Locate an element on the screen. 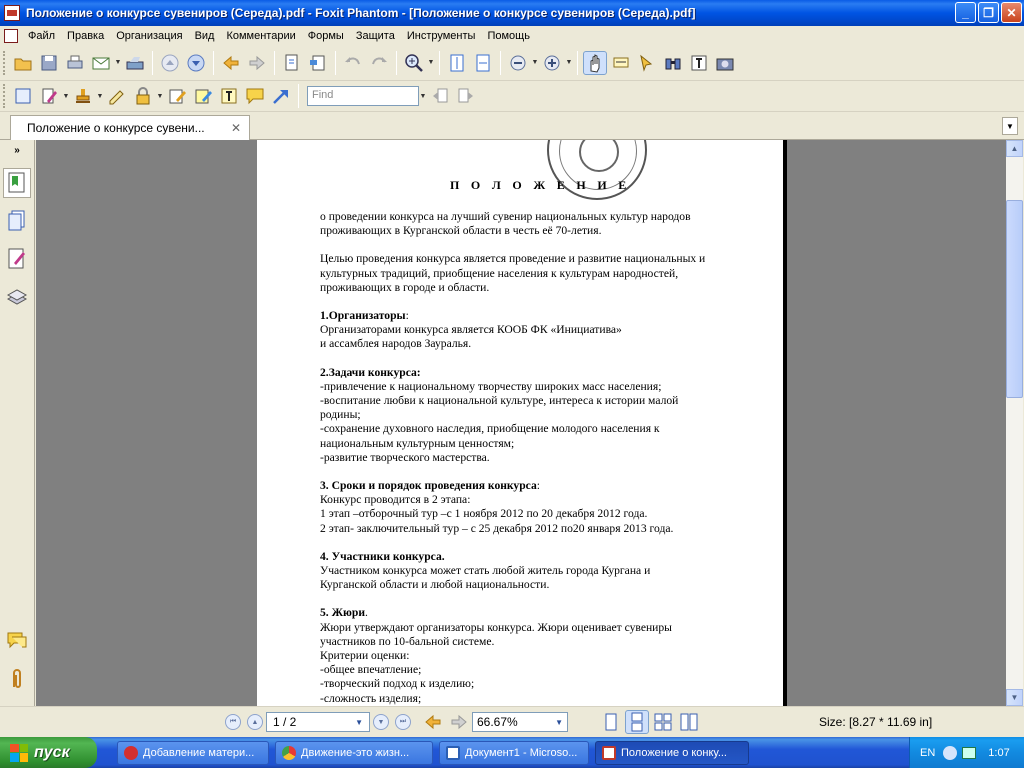 The width and height of the screenshot is (1024, 768). prev-page-icon: ▲ is located at coordinates (255, 722).